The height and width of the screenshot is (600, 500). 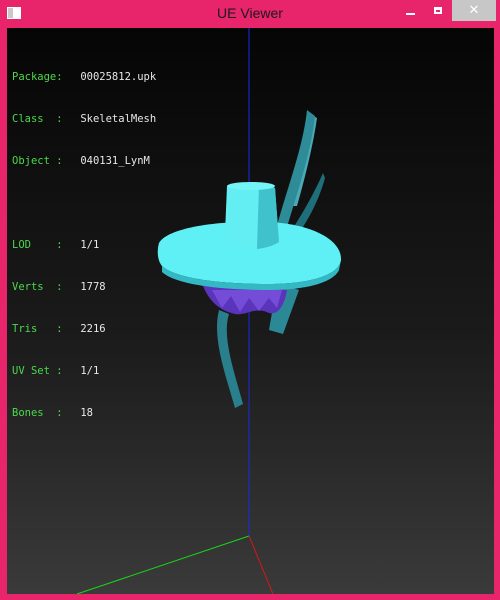 What do you see at coordinates (410, 13) in the screenshot?
I see `minimize-icon` at bounding box center [410, 13].